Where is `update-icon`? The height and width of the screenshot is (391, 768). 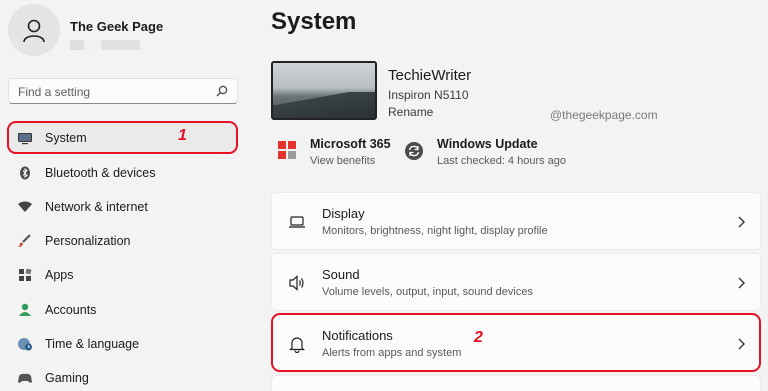 update-icon is located at coordinates (414, 151).